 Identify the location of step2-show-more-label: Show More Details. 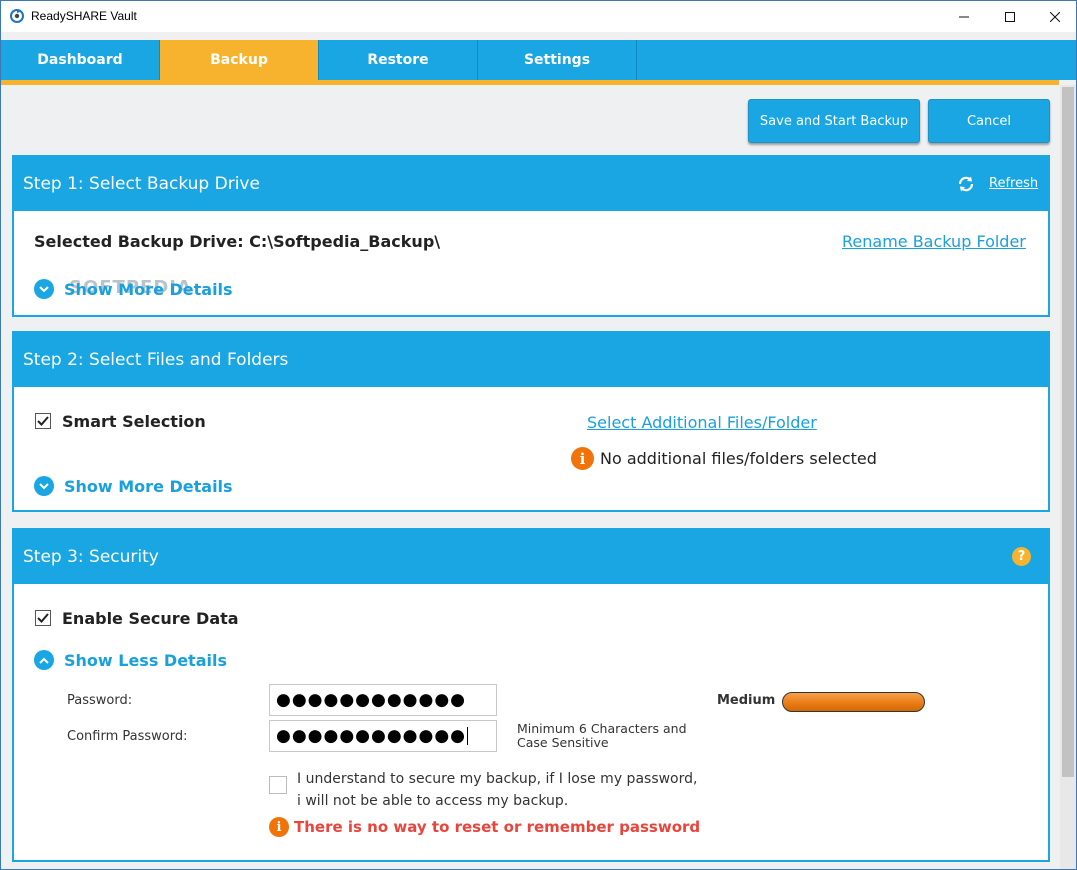
(148, 486).